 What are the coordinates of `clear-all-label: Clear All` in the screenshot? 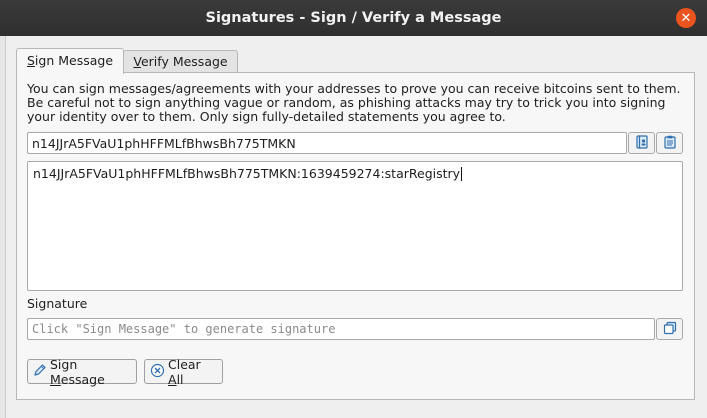 It's located at (192, 372).